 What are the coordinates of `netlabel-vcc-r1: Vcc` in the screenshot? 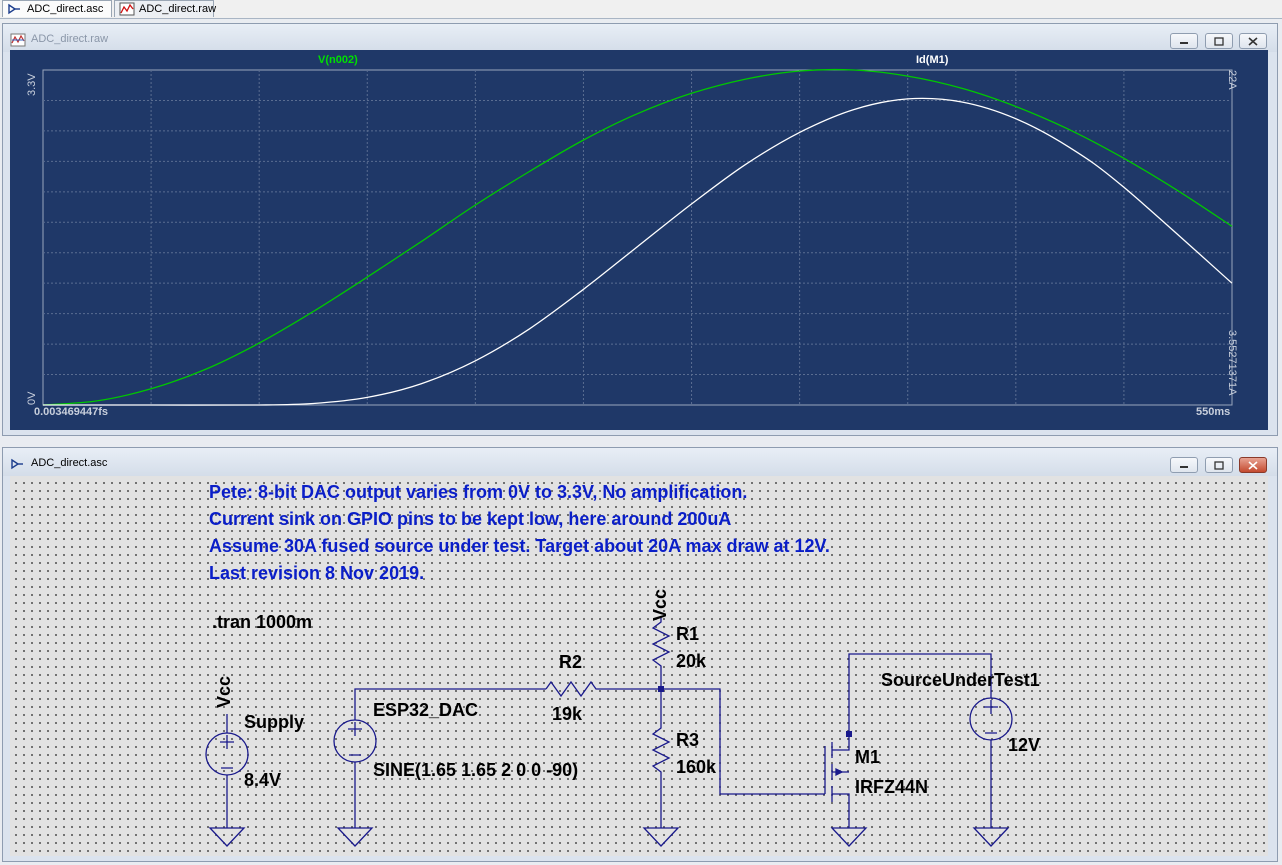 It's located at (660, 605).